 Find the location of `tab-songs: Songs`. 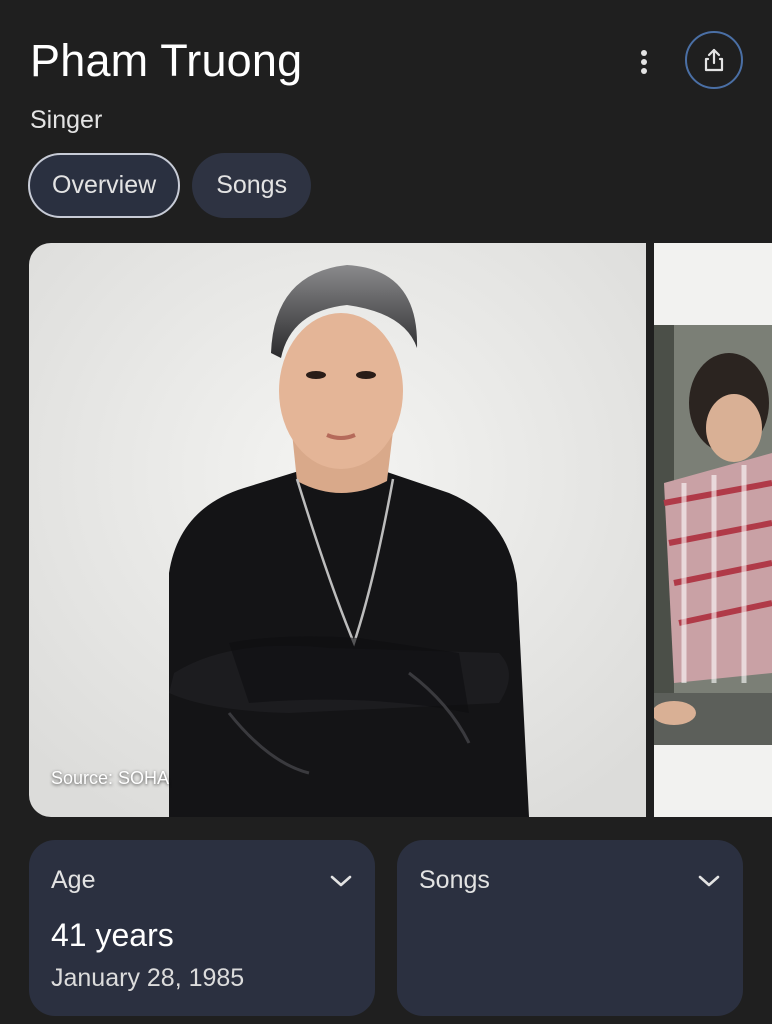

tab-songs: Songs is located at coordinates (252, 185).